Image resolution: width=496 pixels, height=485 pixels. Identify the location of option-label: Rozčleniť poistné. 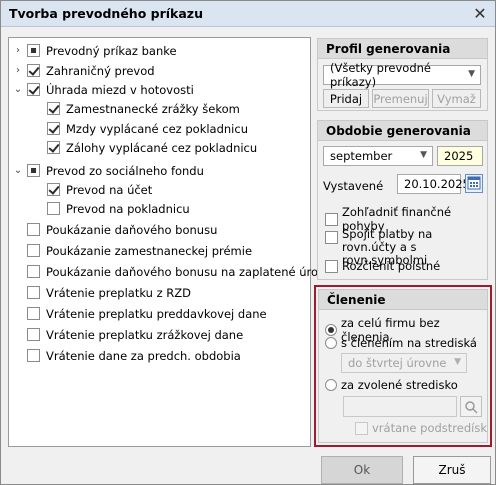
(391, 266).